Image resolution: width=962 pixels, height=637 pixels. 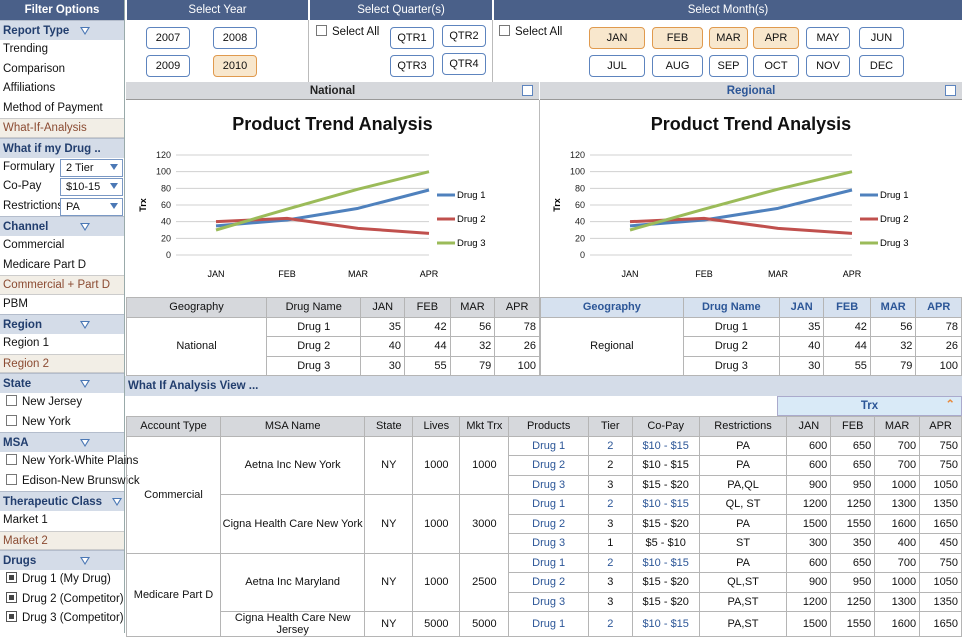 What do you see at coordinates (881, 66) in the screenshot?
I see `month-dec-button: DEC` at bounding box center [881, 66].